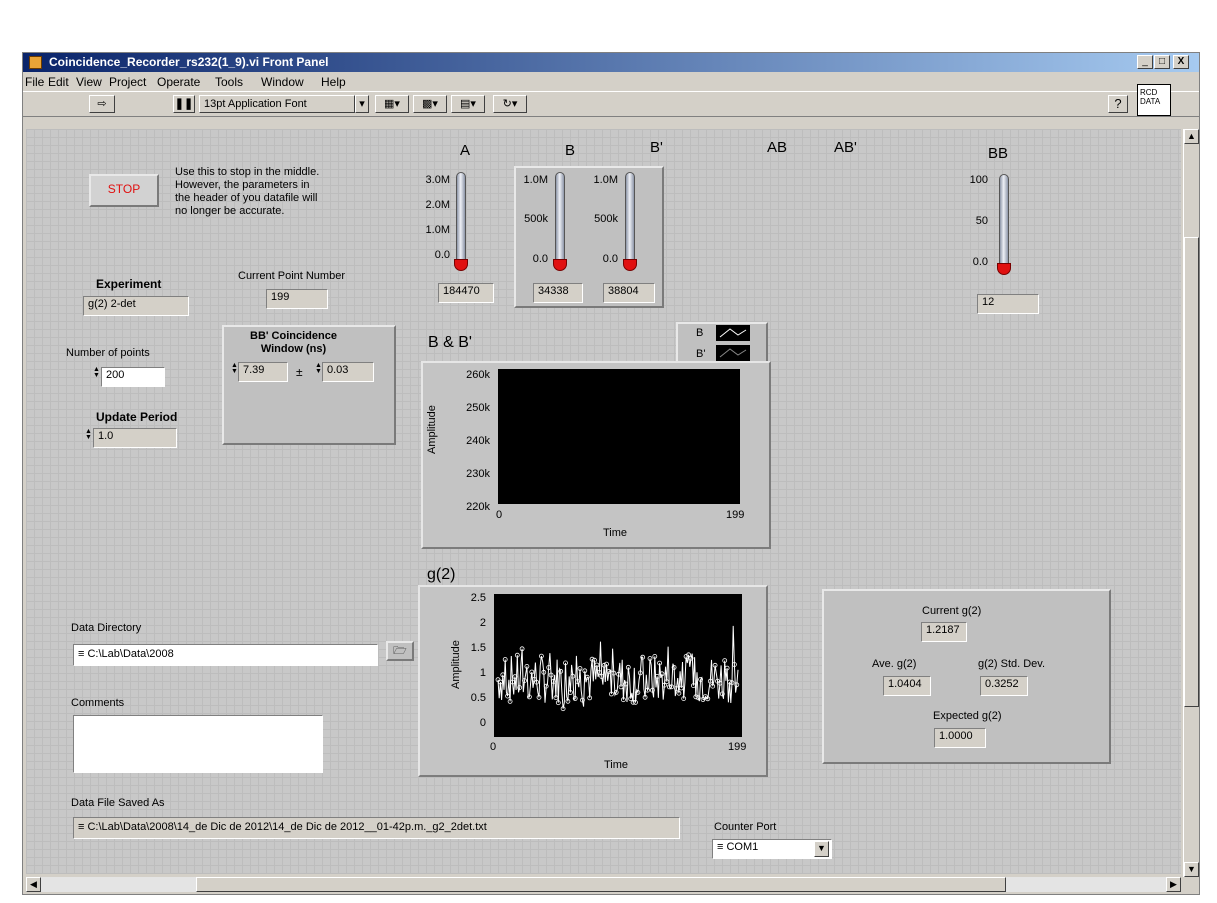  Describe the element at coordinates (478, 698) in the screenshot. I see `g2-y-tick: 0.5` at that location.